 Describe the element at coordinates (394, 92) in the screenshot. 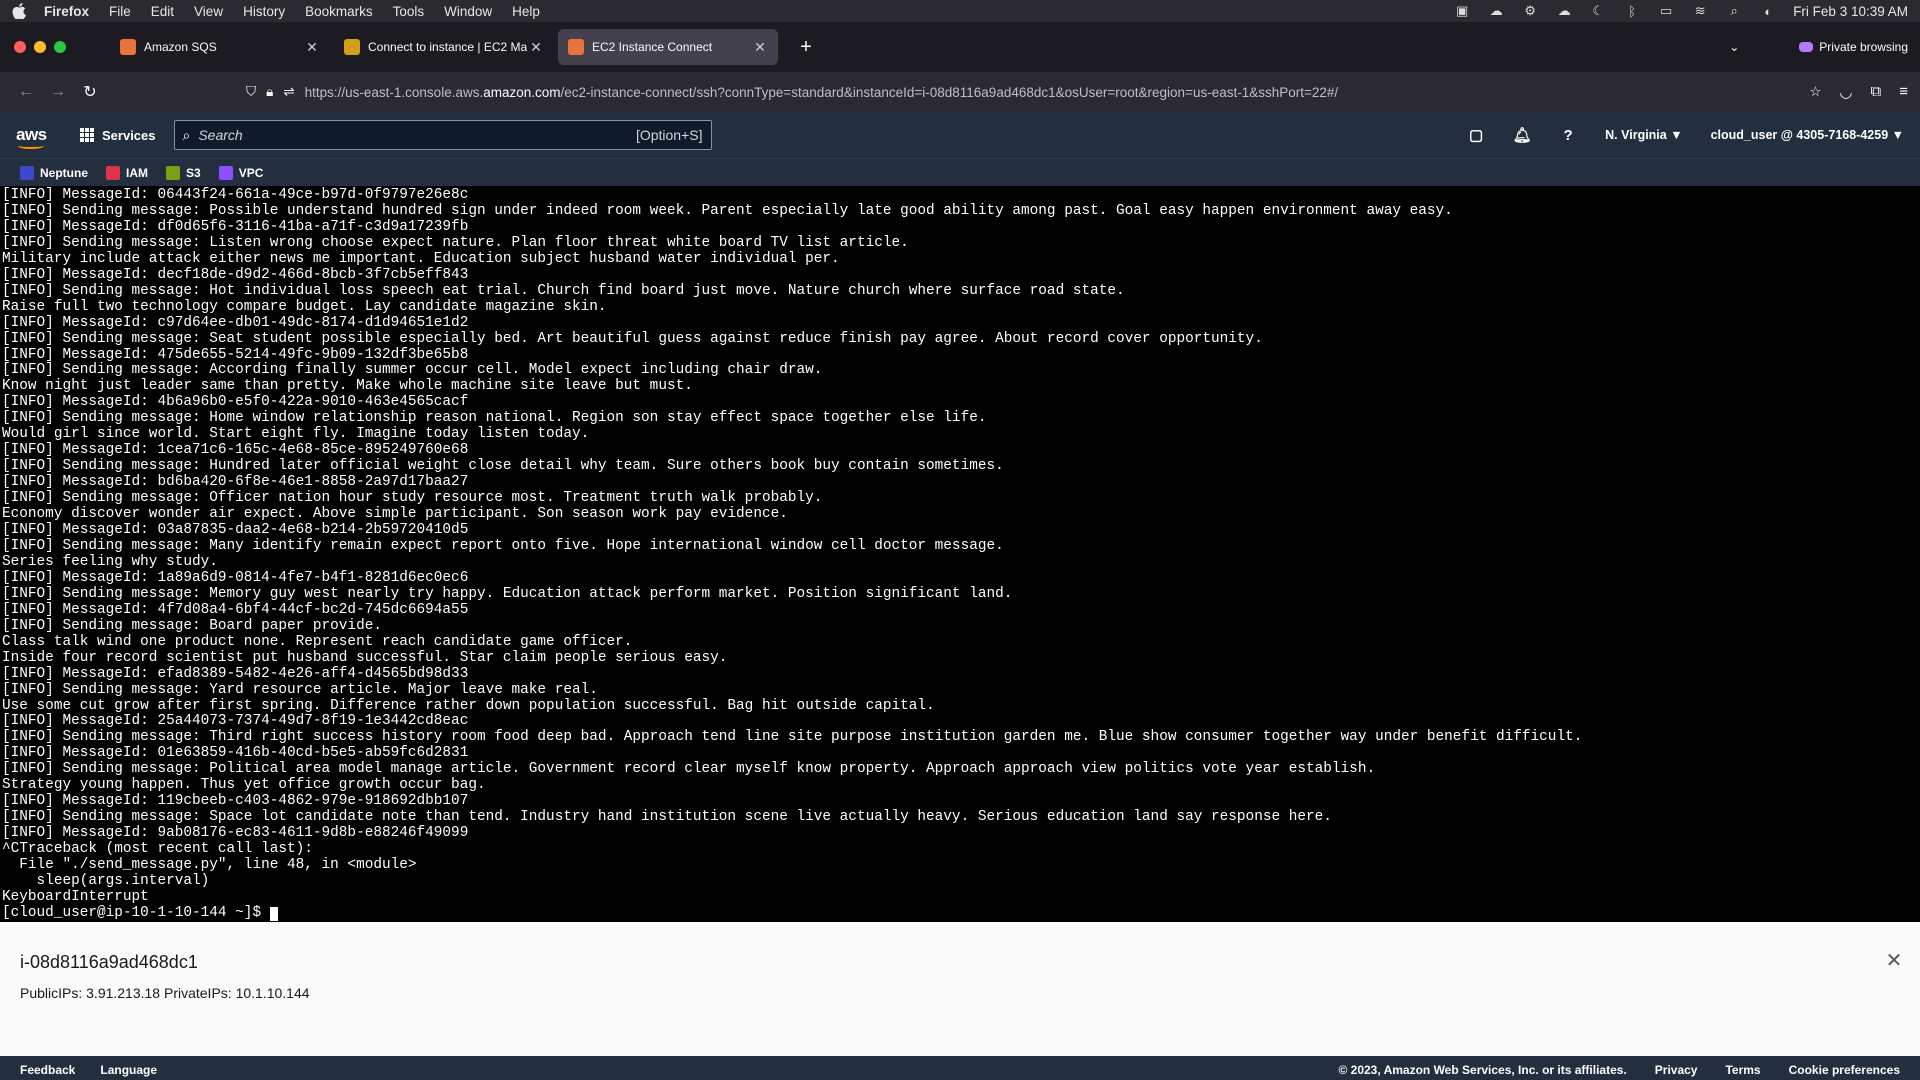

I see `url-prefix: https://us-east-1.console.aws.` at that location.